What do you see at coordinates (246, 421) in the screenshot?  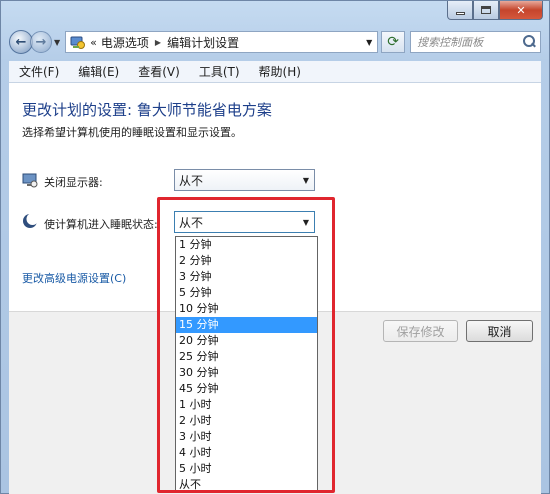 I see `list-item: 2 小时` at bounding box center [246, 421].